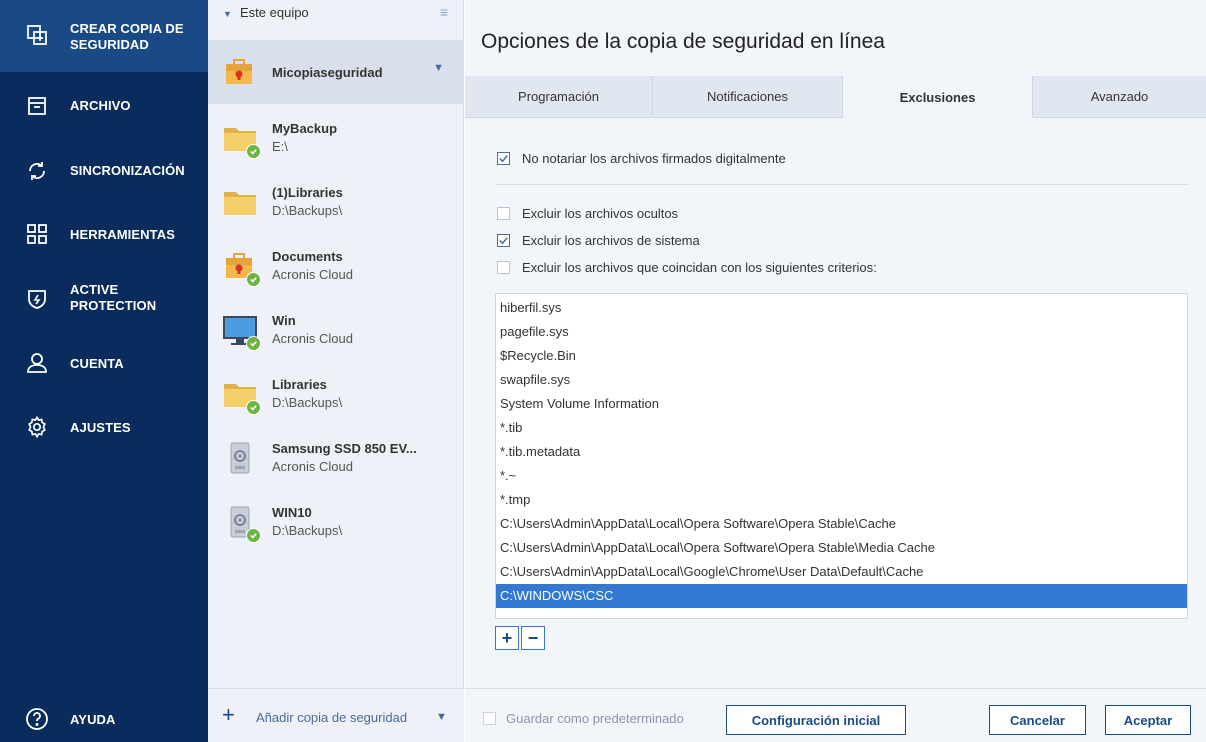  What do you see at coordinates (332, 717) in the screenshot?
I see `add-backup-label: Añadir copia de seguridad` at bounding box center [332, 717].